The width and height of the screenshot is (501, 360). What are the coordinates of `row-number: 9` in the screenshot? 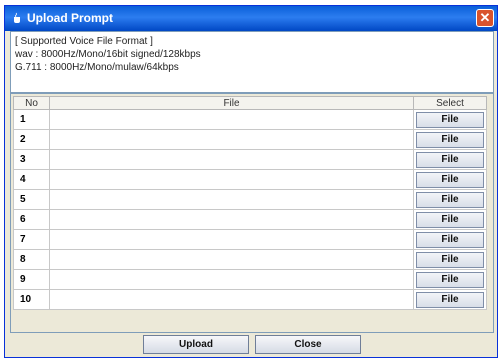 It's located at (31, 279).